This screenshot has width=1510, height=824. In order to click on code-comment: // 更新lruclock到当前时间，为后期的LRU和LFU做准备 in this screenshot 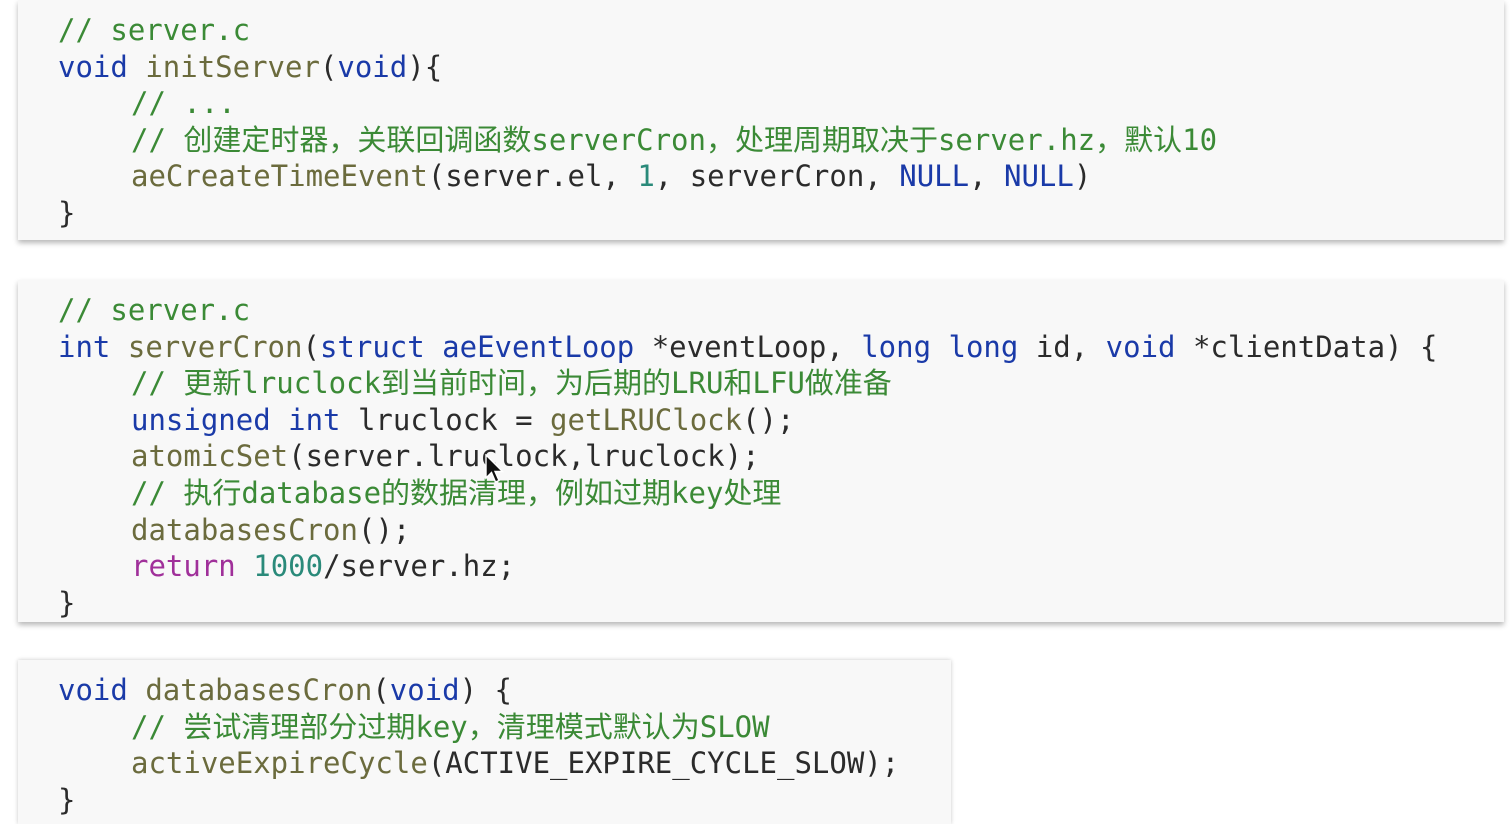, I will do `click(511, 383)`.